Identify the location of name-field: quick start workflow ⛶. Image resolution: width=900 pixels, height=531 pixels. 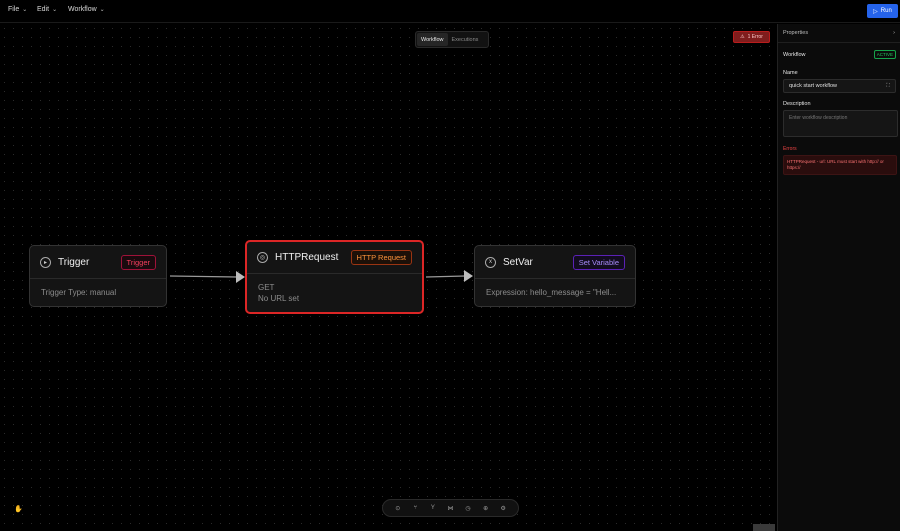
(839, 86).